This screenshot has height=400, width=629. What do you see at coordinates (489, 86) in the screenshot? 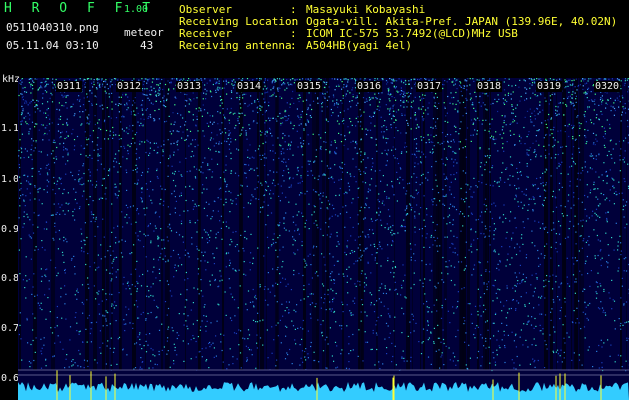
I see `time-tick-0318: 0318` at bounding box center [489, 86].